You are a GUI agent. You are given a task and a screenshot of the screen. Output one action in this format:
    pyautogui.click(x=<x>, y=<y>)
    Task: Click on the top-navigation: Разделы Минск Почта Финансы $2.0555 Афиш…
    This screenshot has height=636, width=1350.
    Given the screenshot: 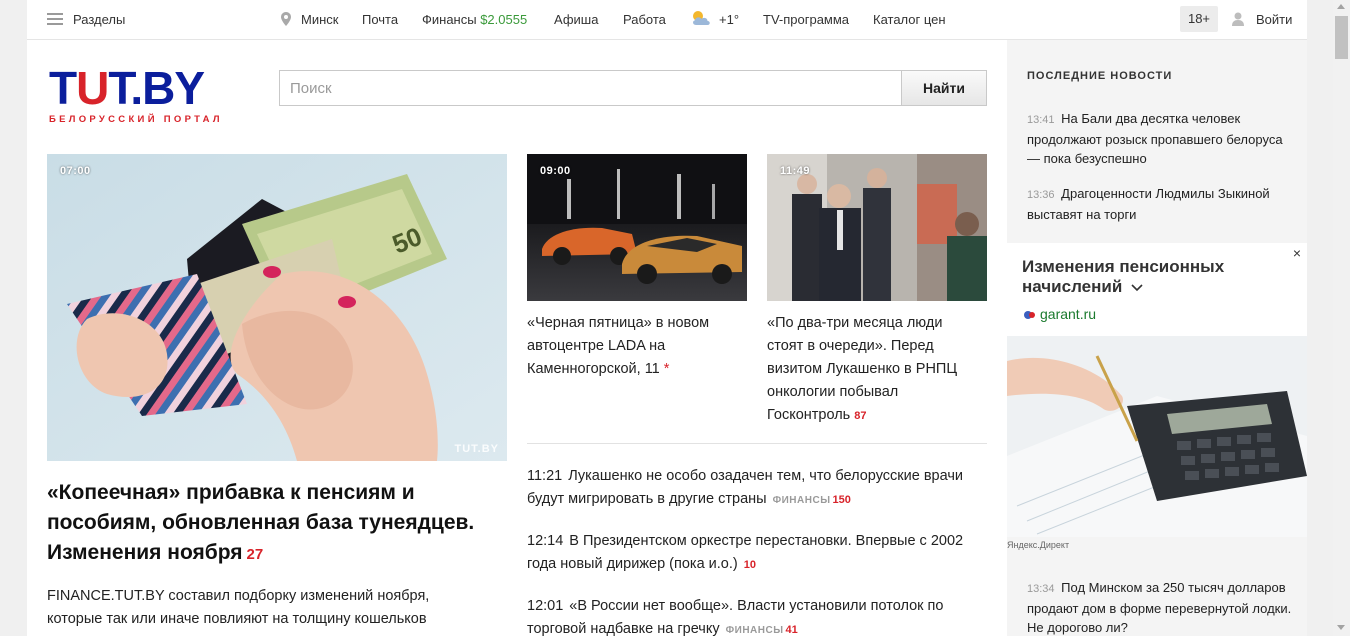 What is the action you would take?
    pyautogui.click(x=667, y=20)
    